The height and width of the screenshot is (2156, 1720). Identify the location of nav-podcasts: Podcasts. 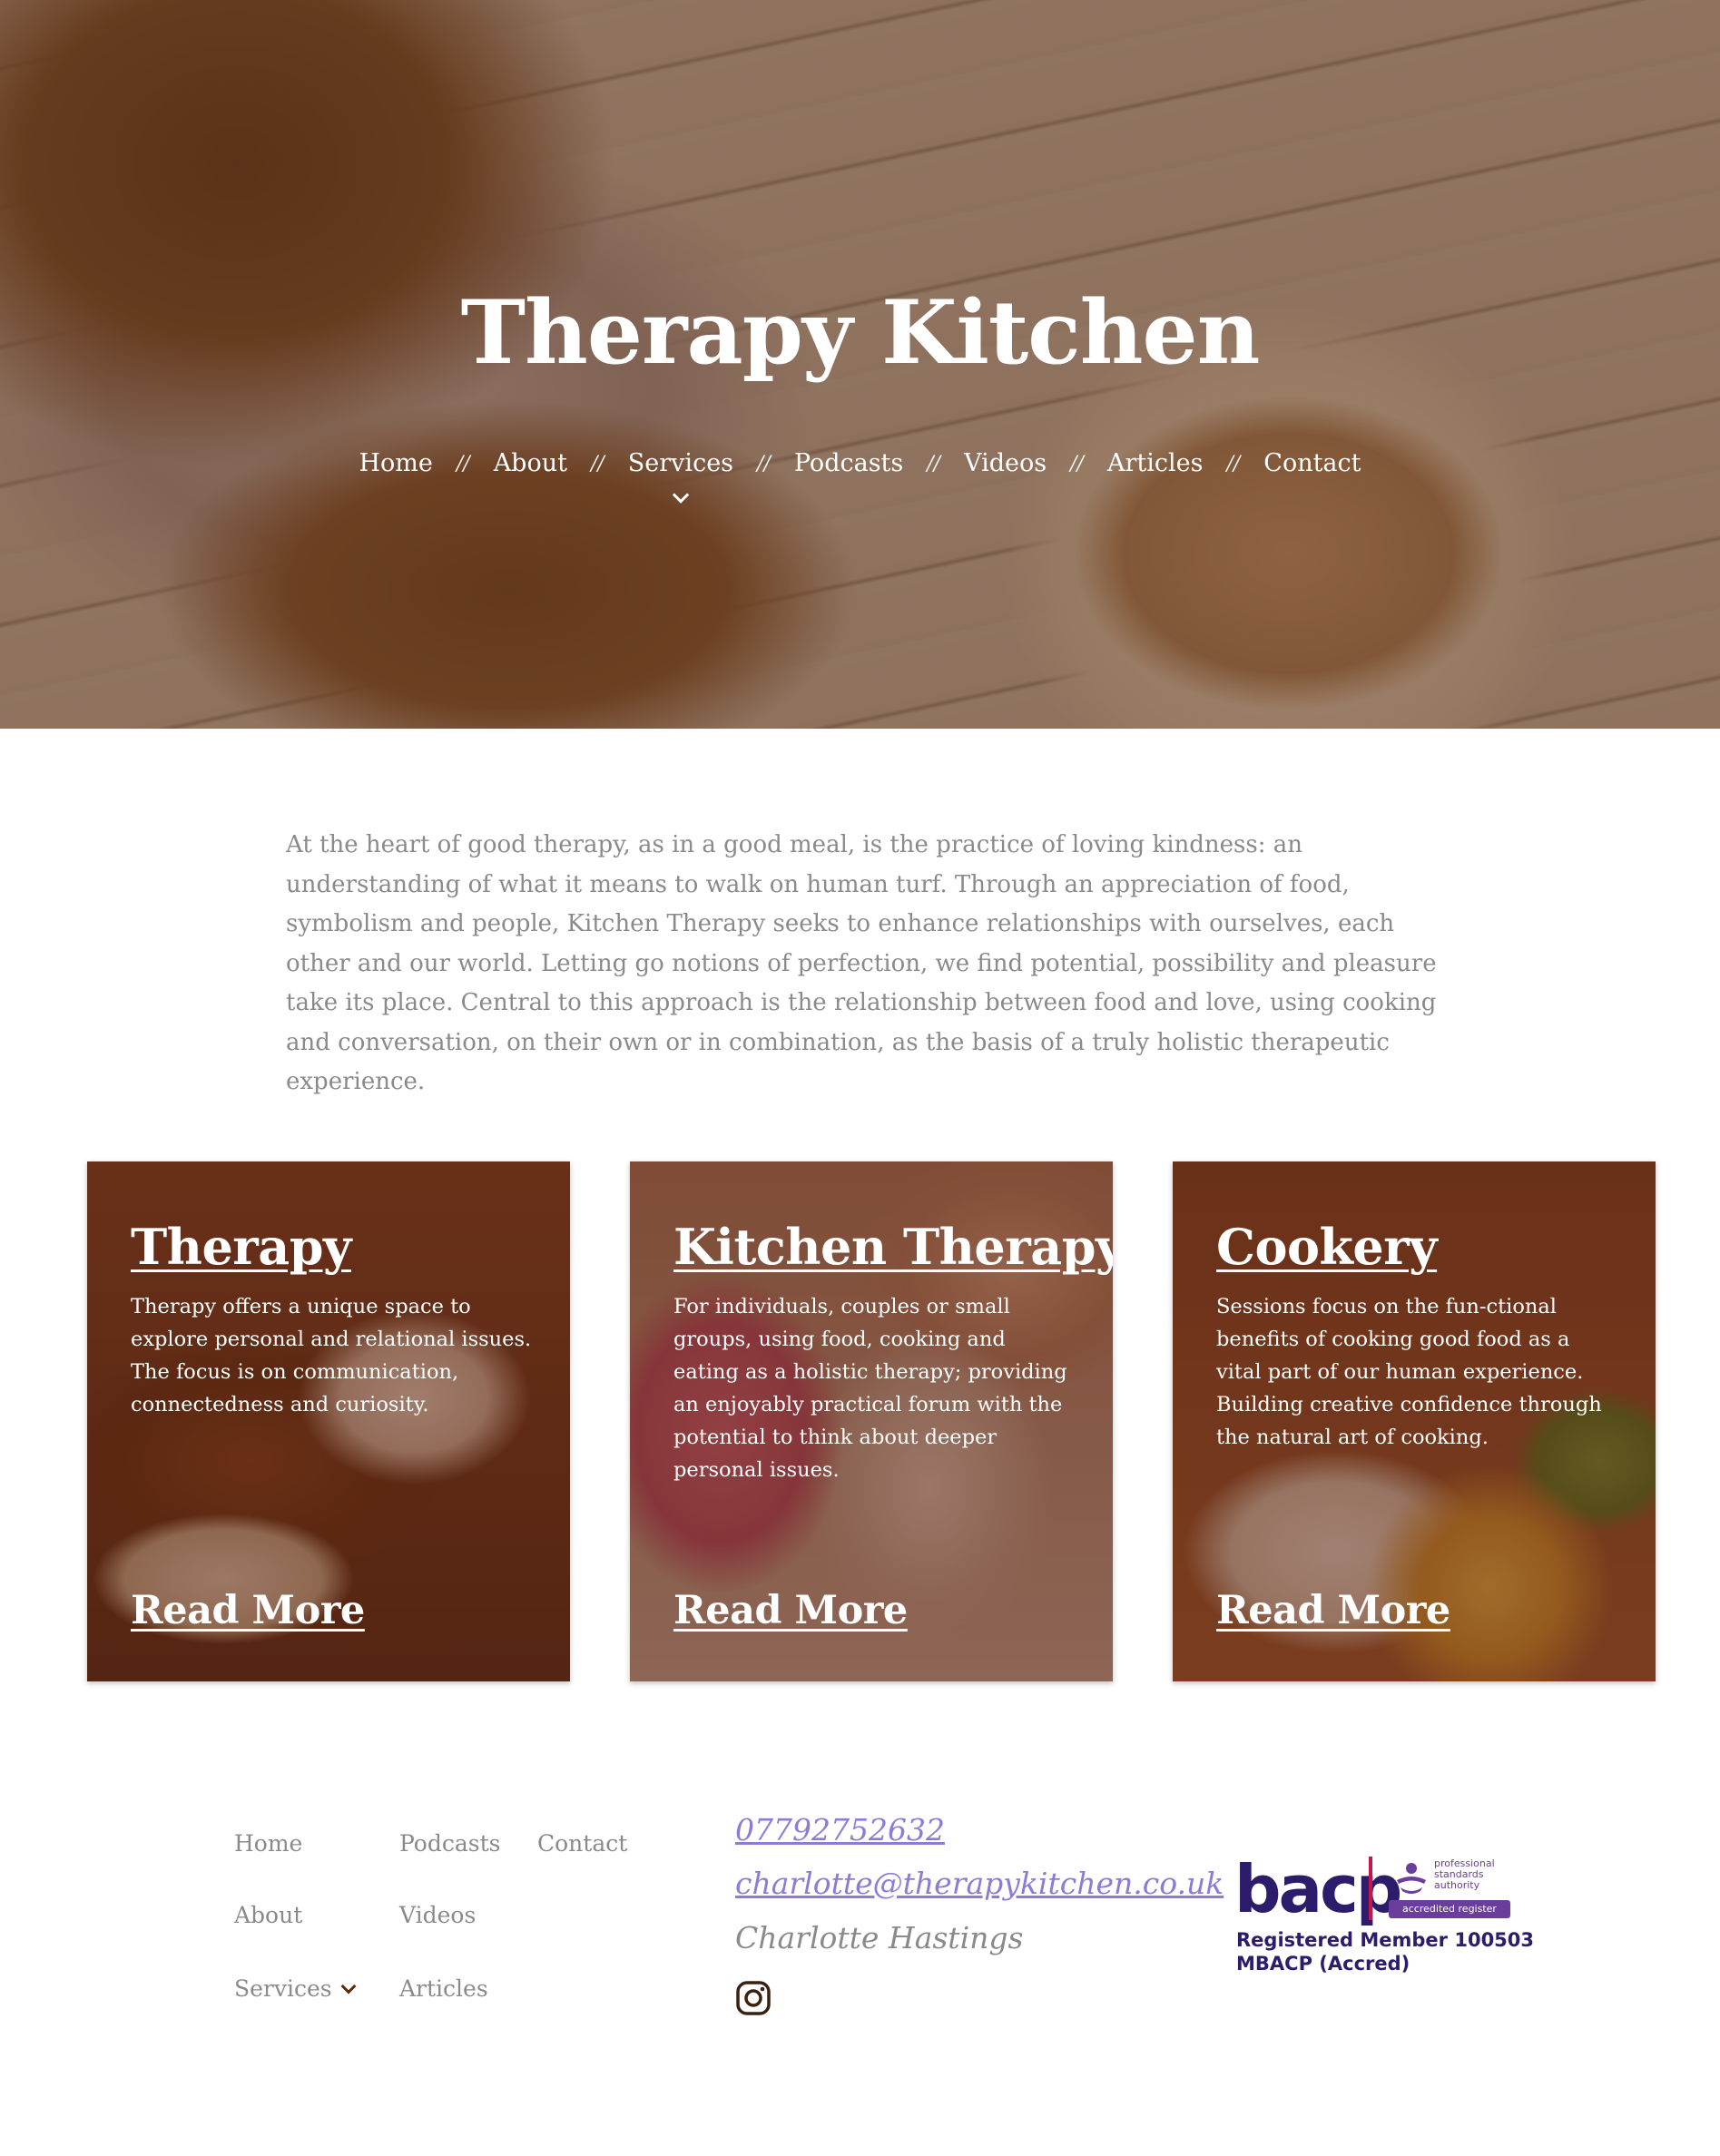
(848, 463).